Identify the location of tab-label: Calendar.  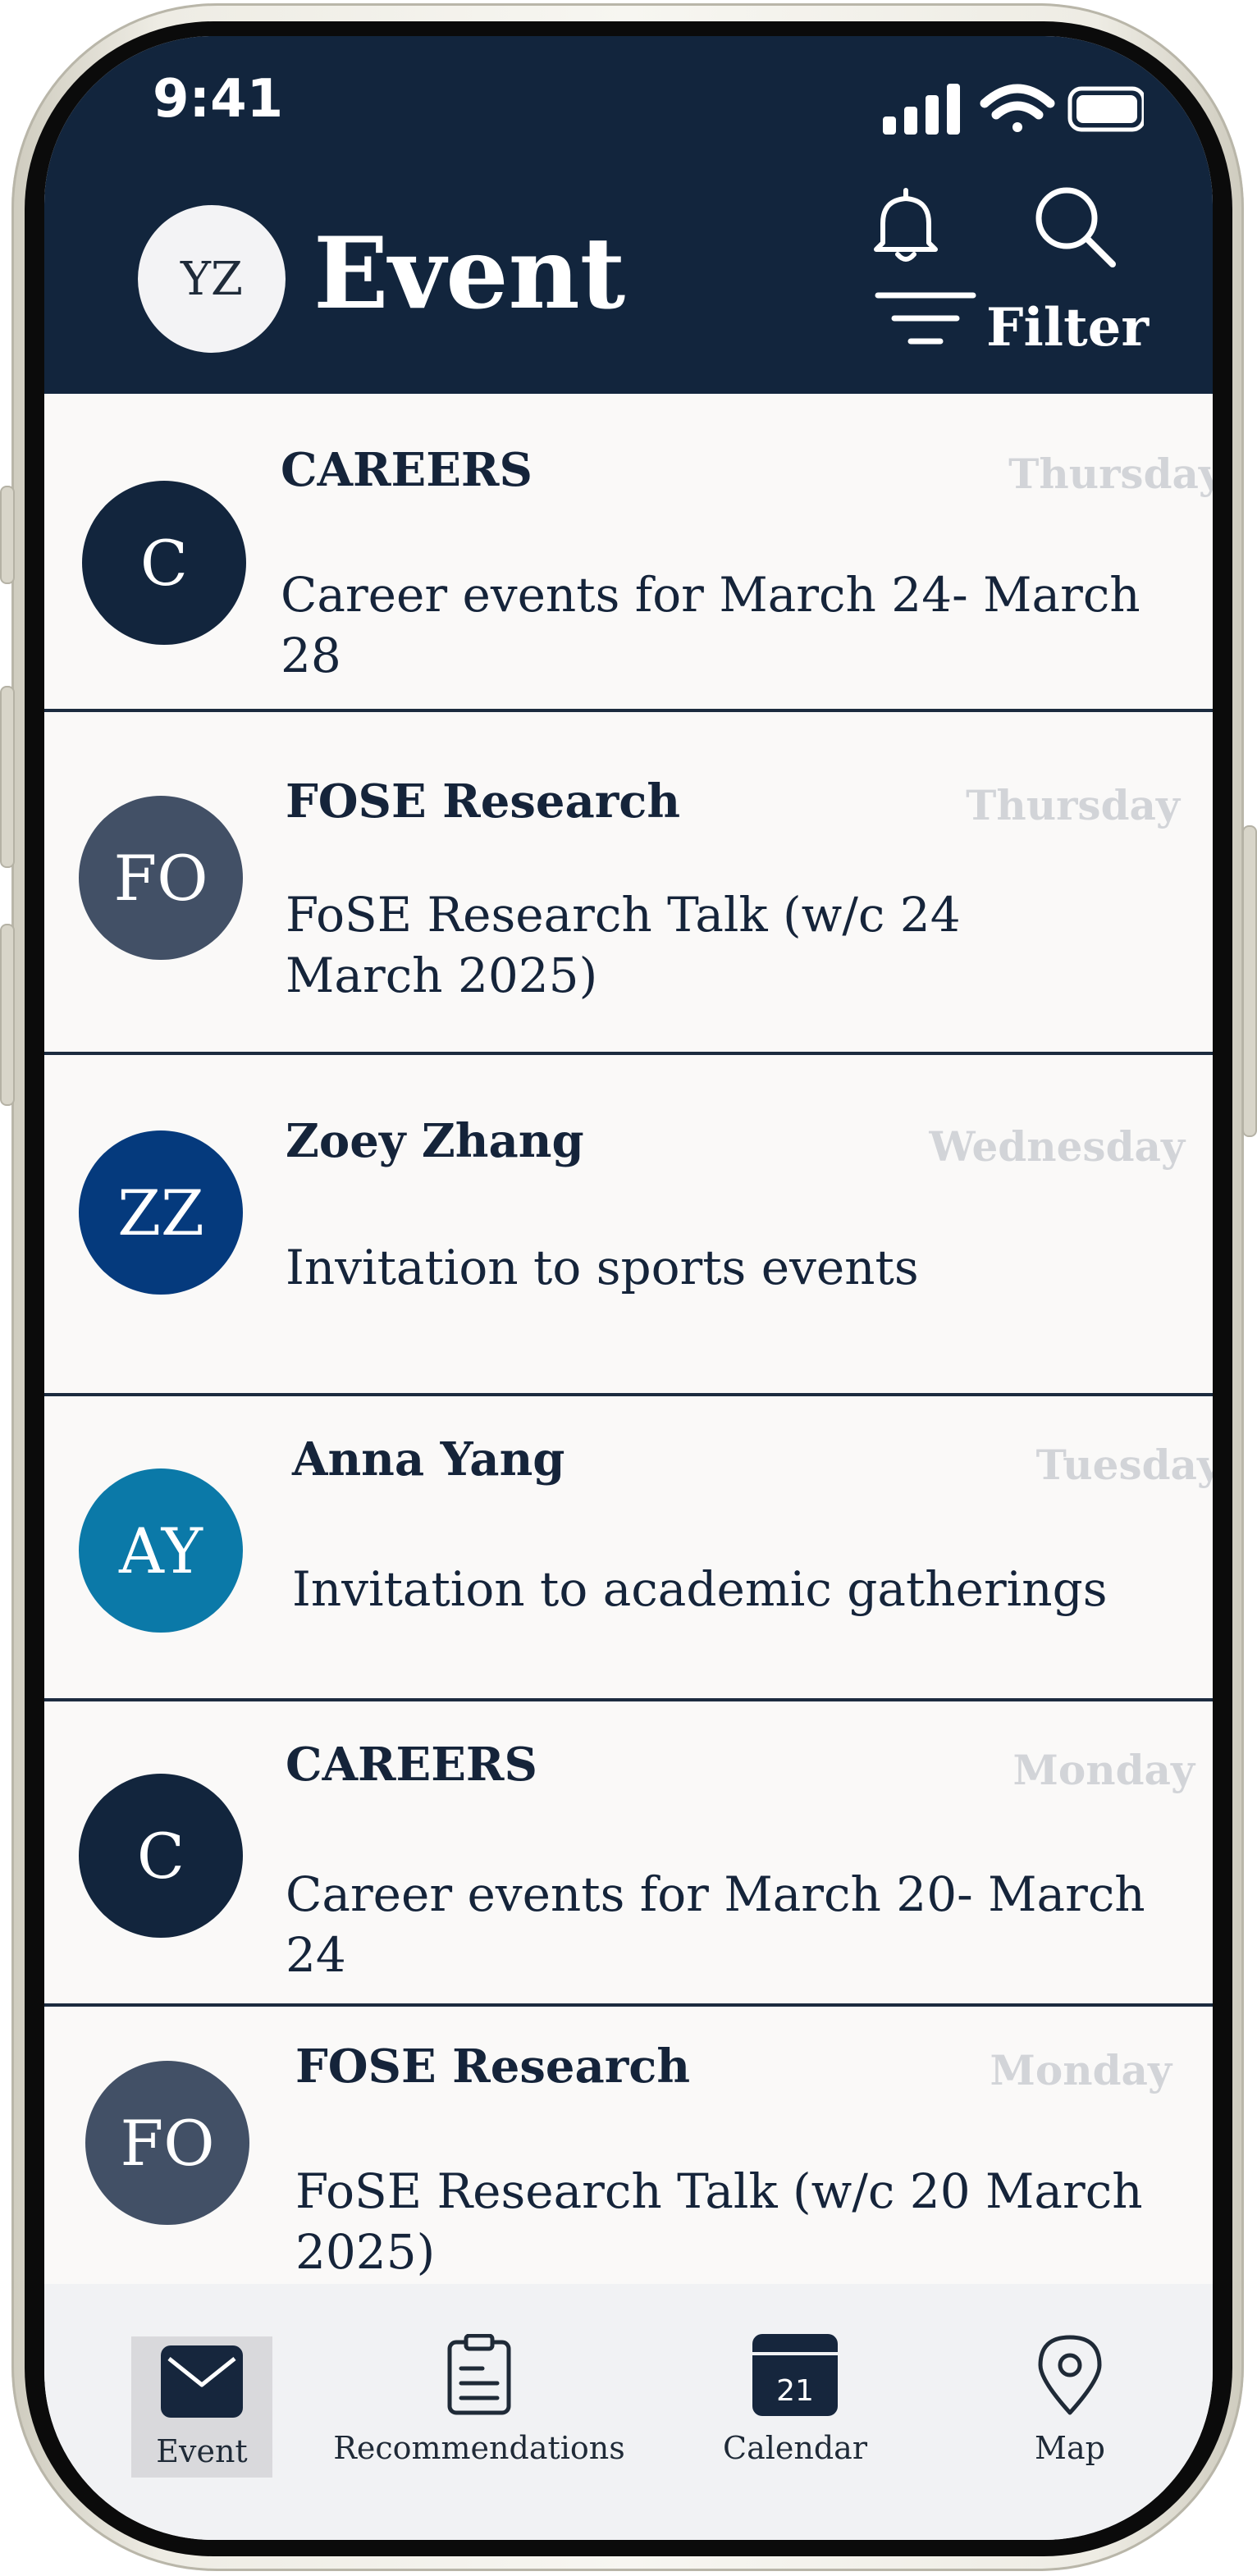
(795, 2448).